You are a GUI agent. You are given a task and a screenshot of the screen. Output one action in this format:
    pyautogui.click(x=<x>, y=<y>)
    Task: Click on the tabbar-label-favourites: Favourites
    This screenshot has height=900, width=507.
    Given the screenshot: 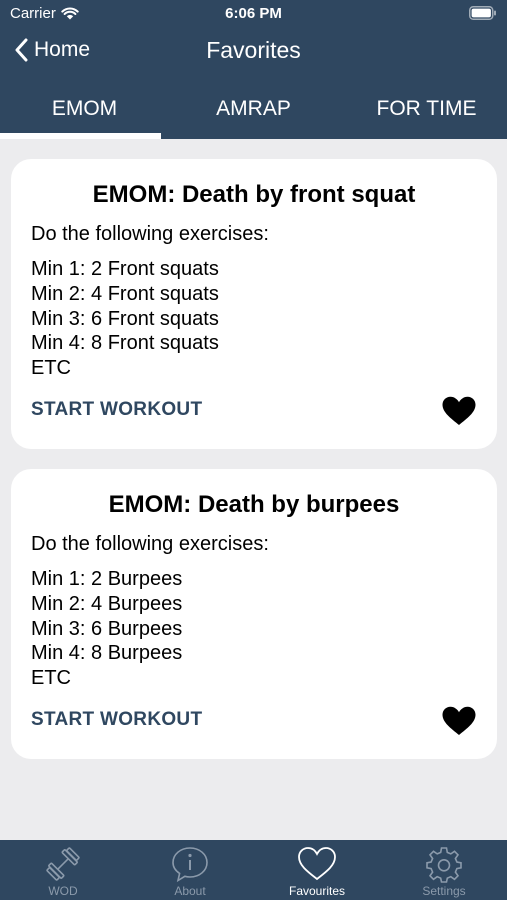 What is the action you would take?
    pyautogui.click(x=317, y=891)
    